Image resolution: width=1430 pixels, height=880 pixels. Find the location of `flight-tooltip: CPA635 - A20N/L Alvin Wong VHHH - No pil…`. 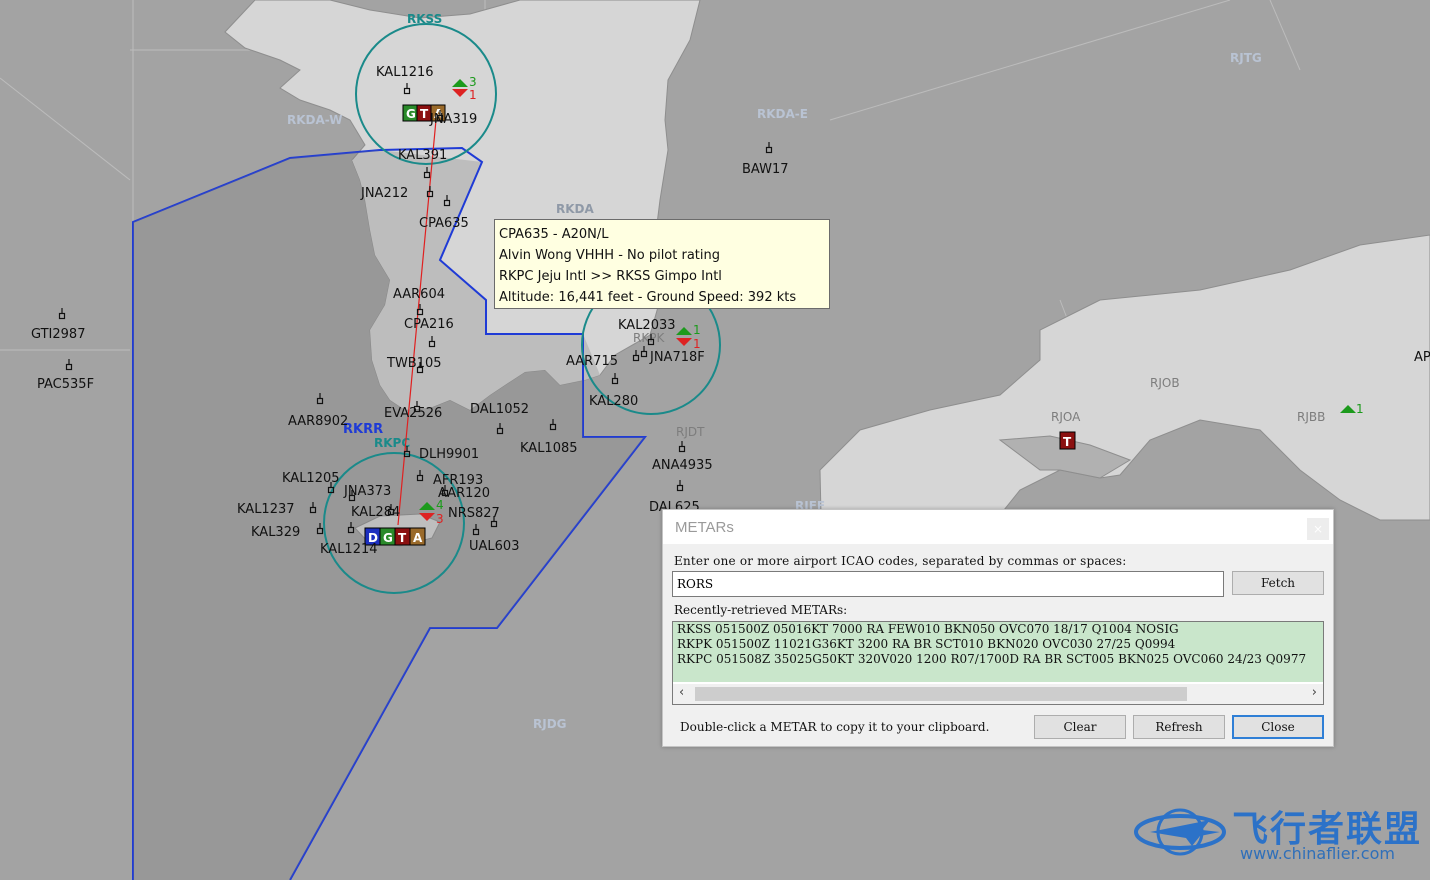

flight-tooltip: CPA635 - A20N/L Alvin Wong VHHH - No pil… is located at coordinates (662, 264).